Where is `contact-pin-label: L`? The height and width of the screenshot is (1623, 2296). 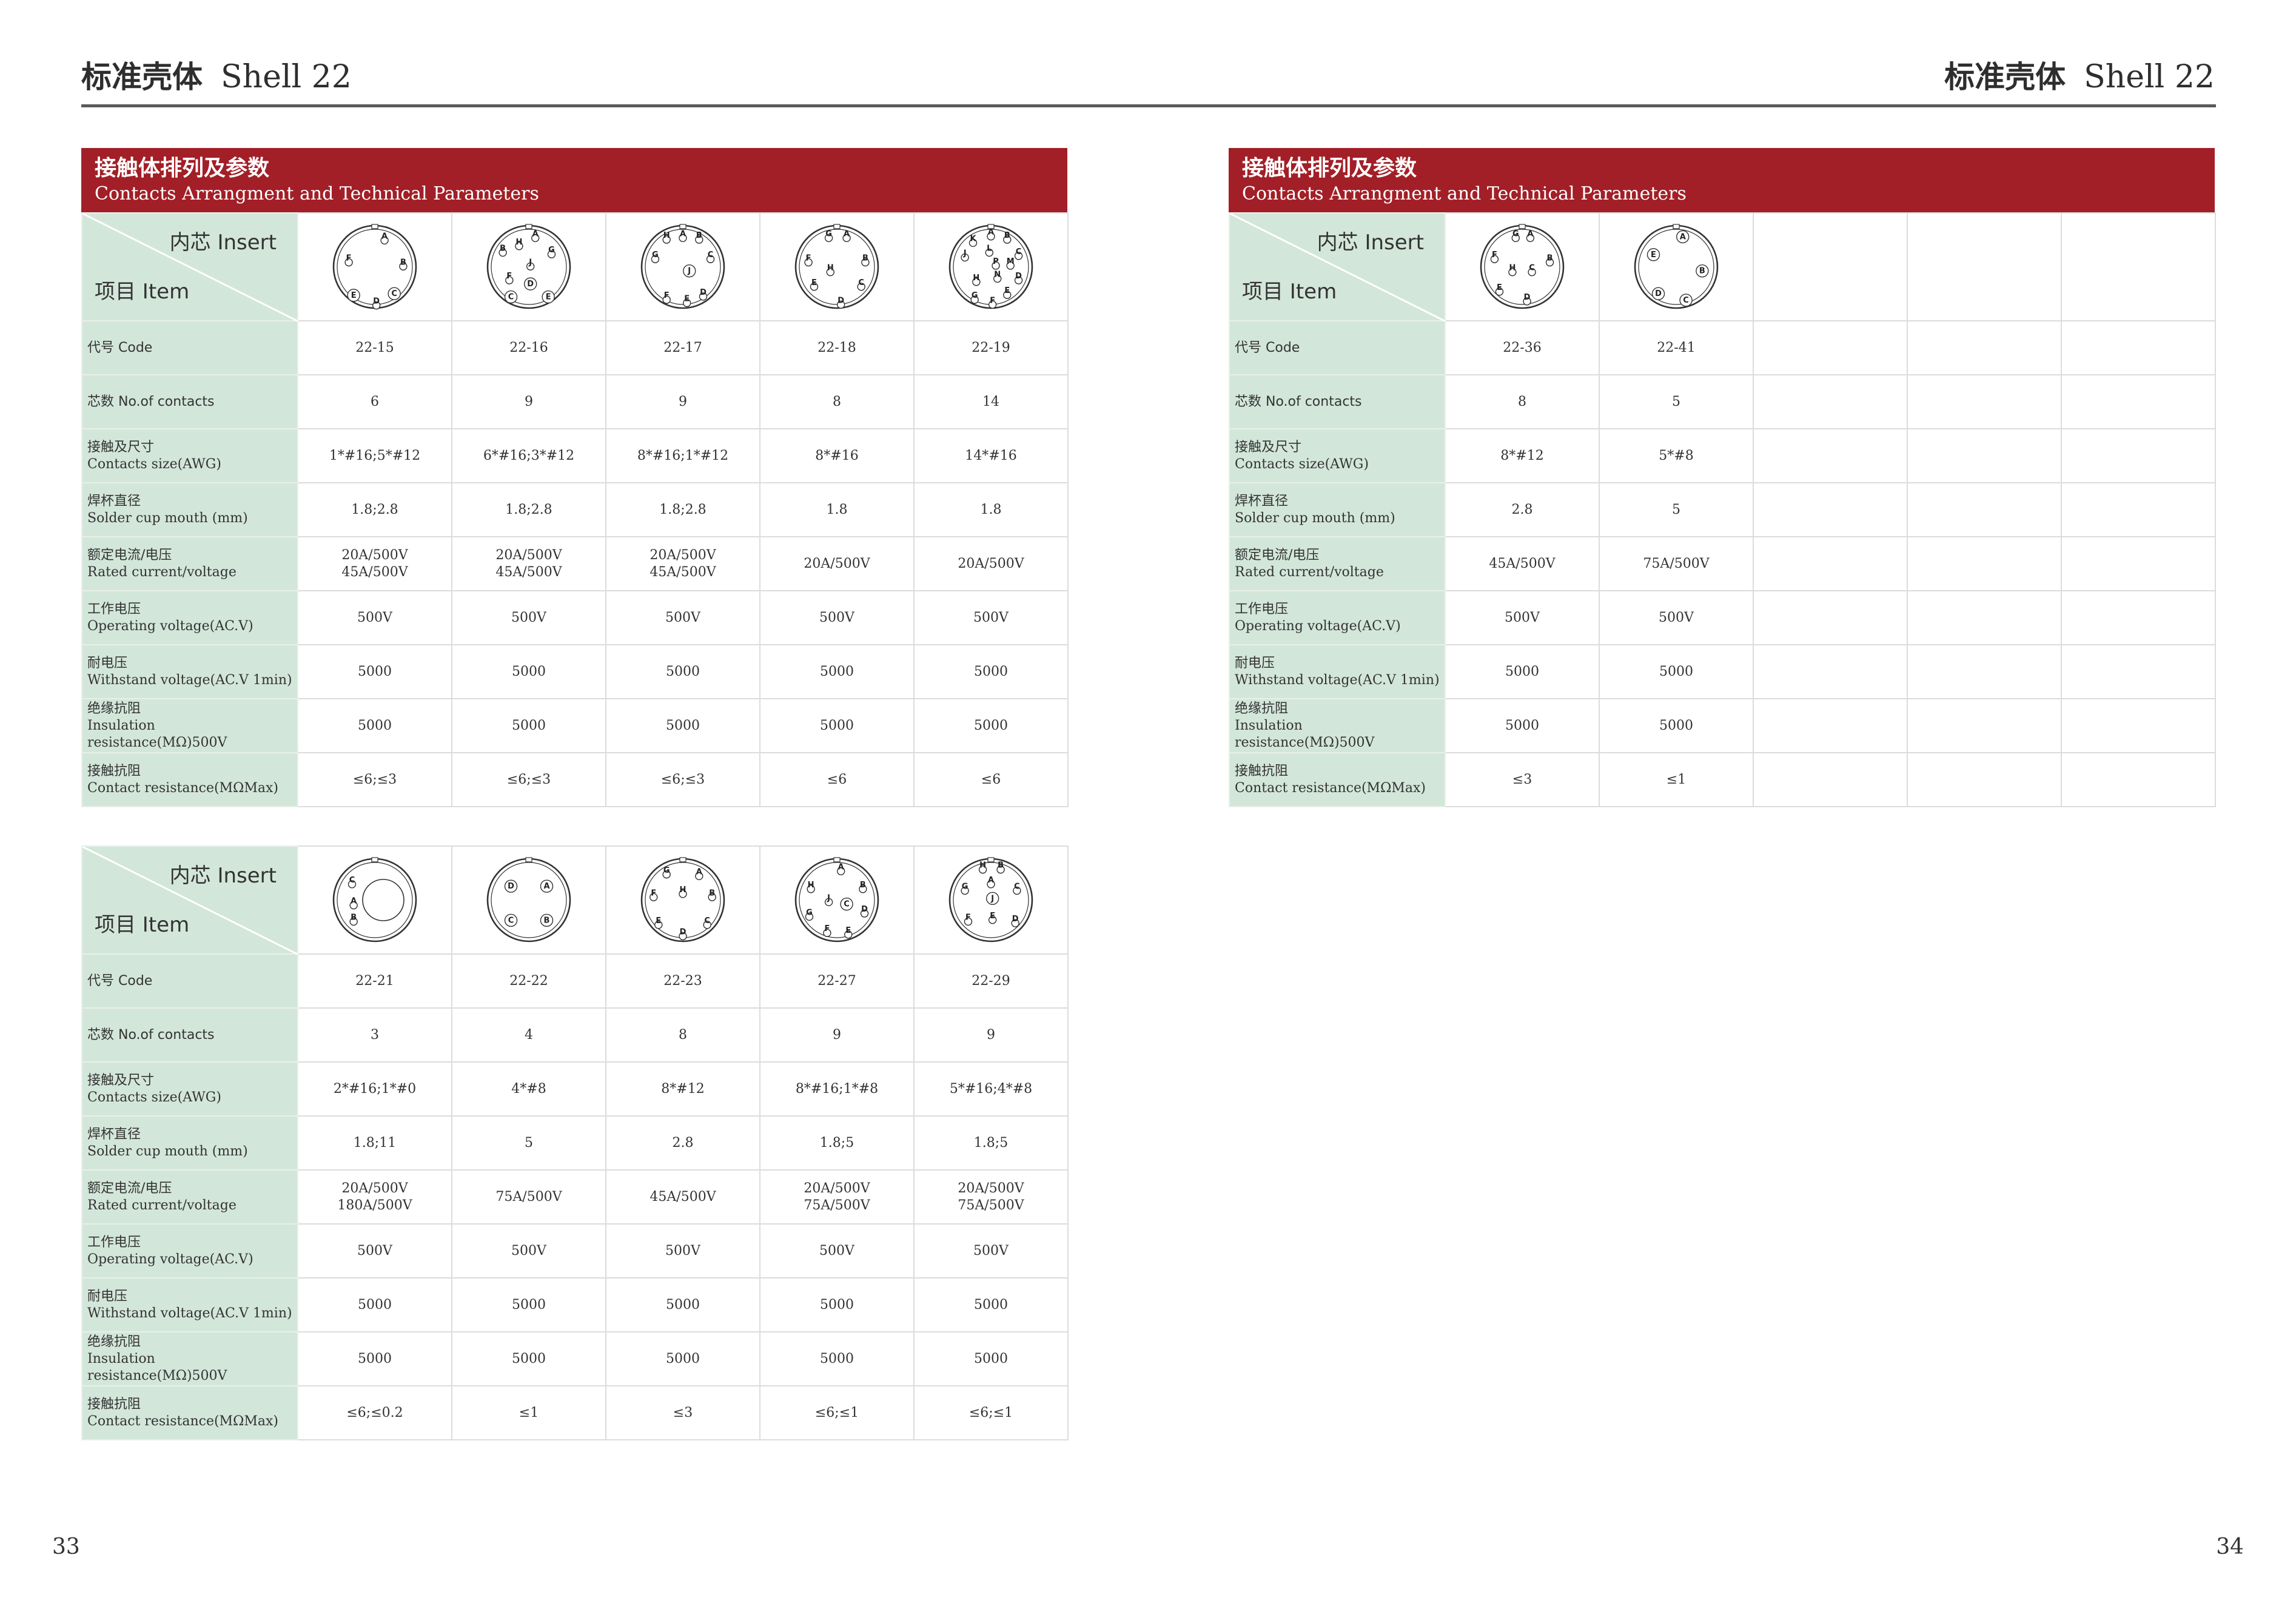 contact-pin-label: L is located at coordinates (989, 249).